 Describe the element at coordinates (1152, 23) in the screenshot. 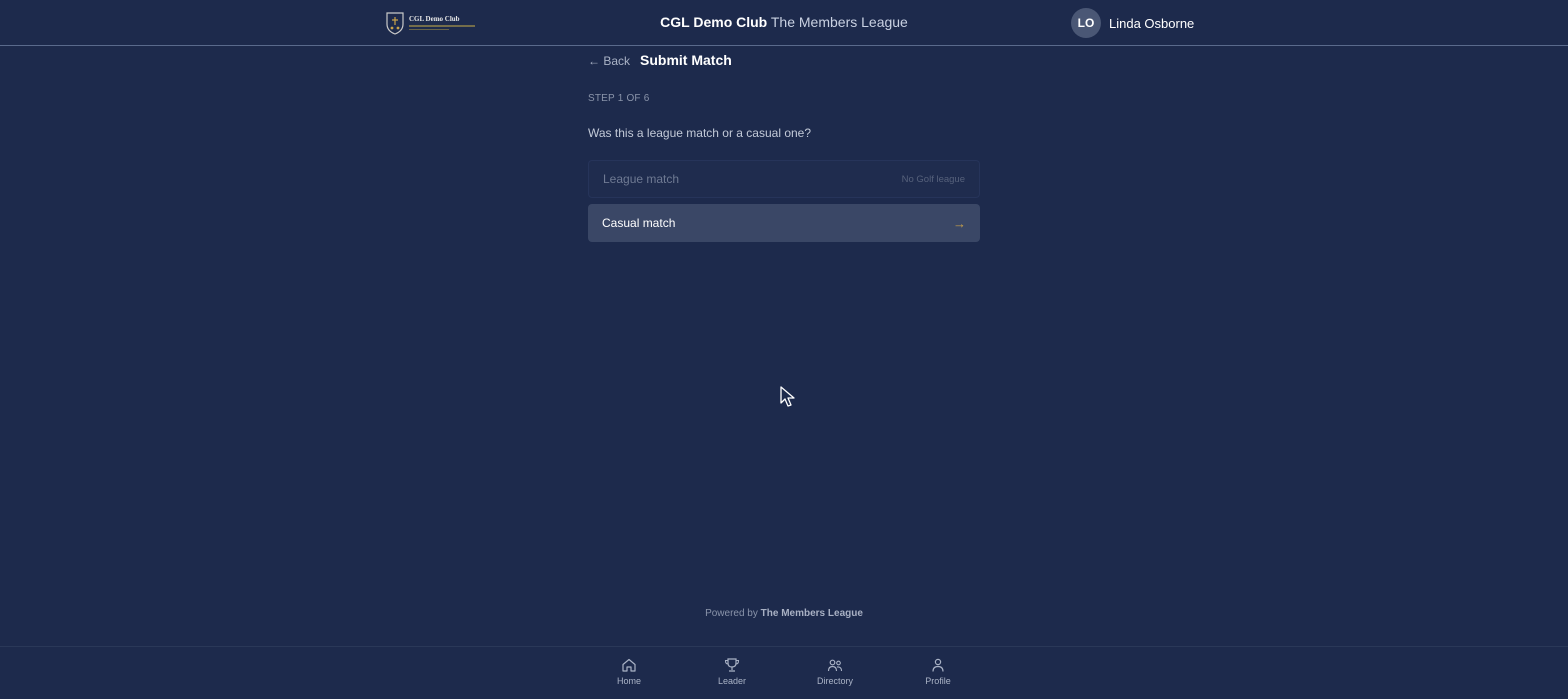

I see `user-name: Linda Osborne` at that location.